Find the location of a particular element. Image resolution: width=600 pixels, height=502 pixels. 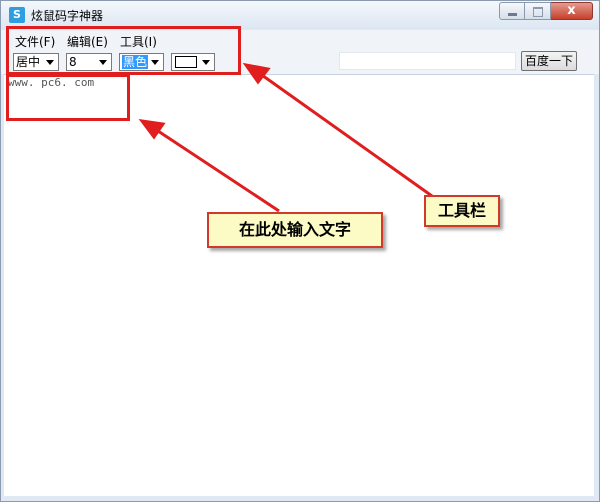

search-input is located at coordinates (427, 61).